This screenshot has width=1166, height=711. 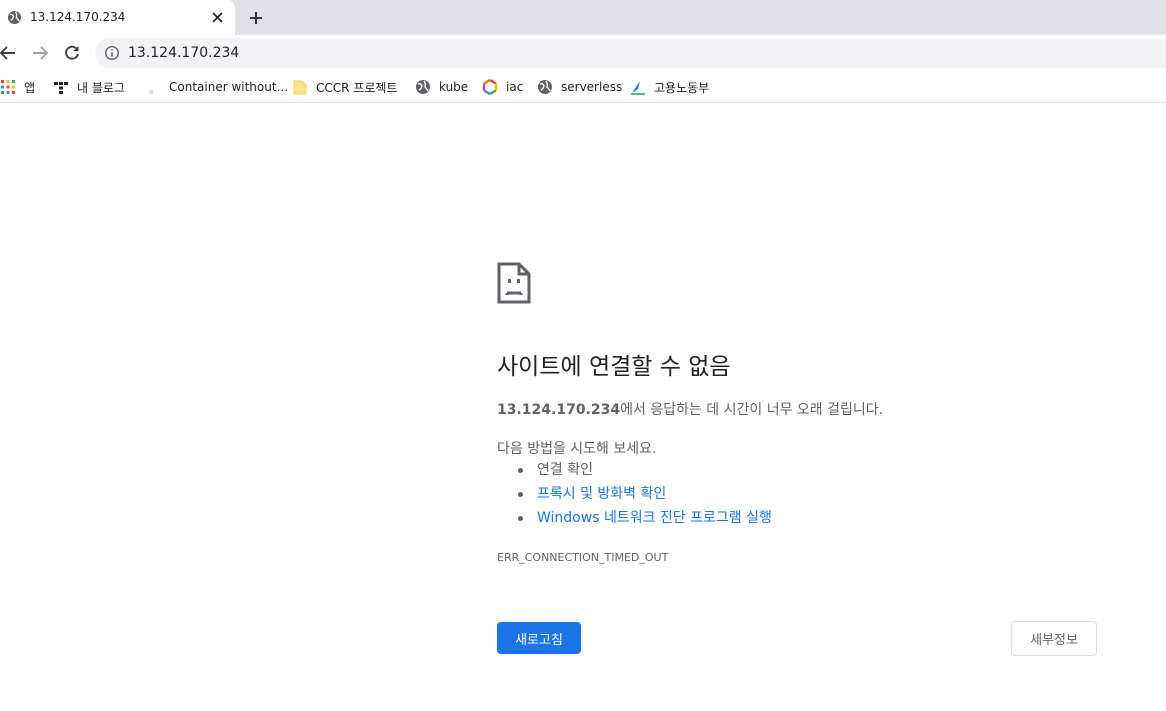 What do you see at coordinates (502, 87) in the screenshot?
I see `bookmark-iac: iac` at bounding box center [502, 87].